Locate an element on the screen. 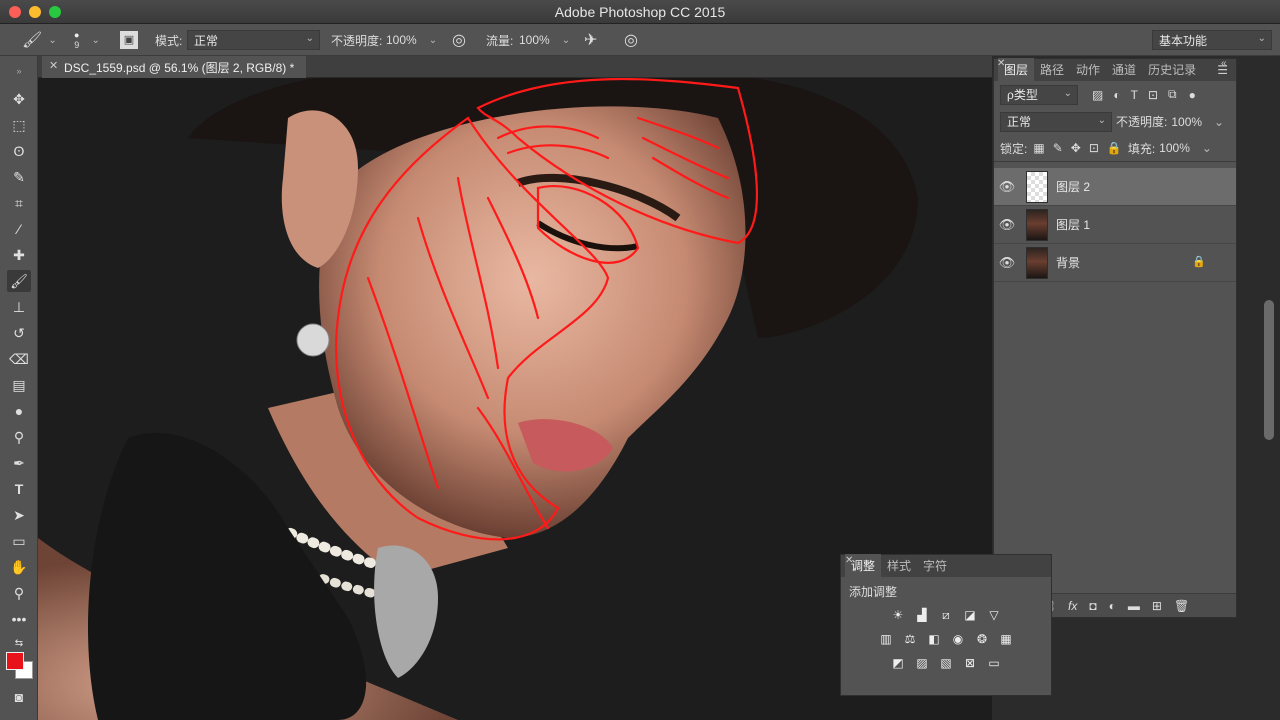 This screenshot has height=720, width=1280. filter-type-icon: T is located at coordinates (1134, 95).